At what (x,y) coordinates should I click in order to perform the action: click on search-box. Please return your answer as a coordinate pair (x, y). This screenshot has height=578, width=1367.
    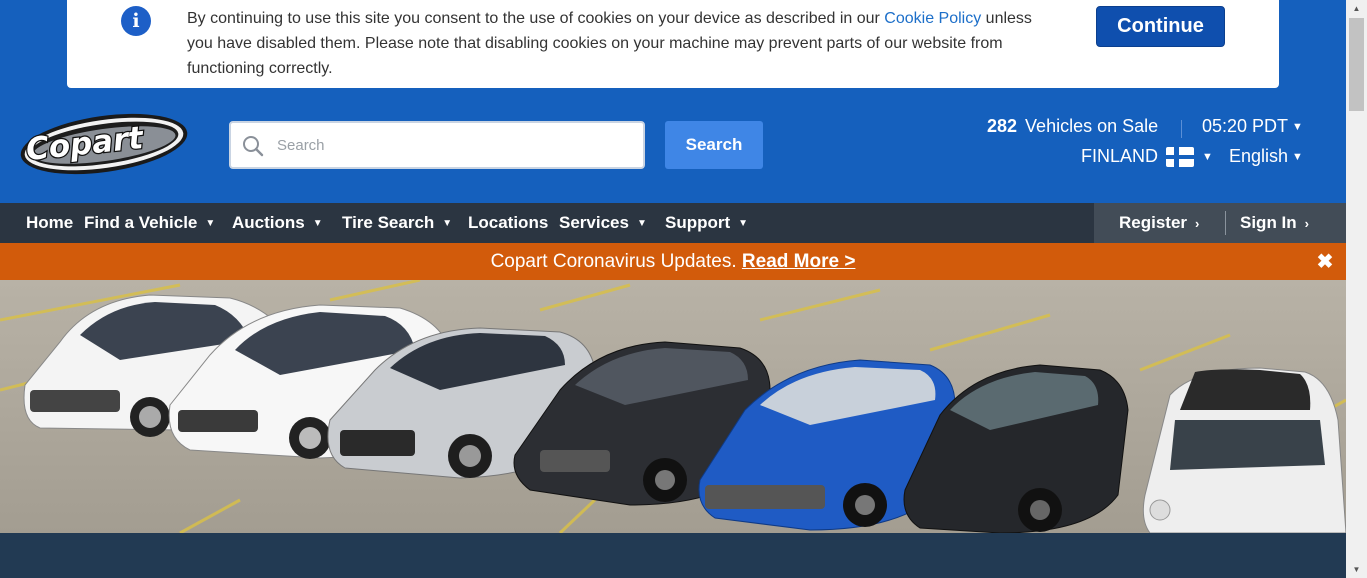
    Looking at the image, I should click on (437, 145).